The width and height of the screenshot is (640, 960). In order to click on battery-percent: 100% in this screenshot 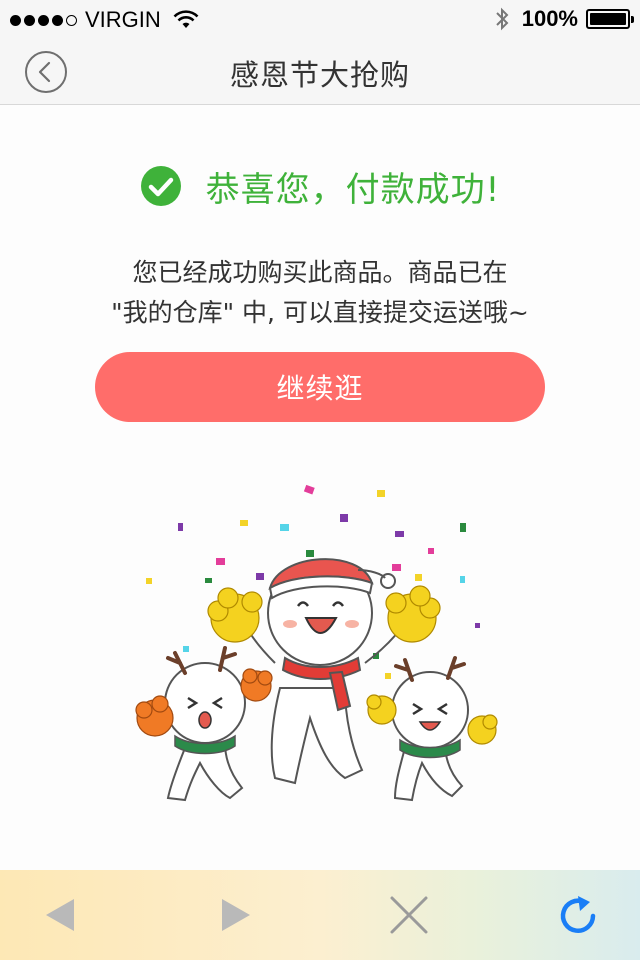, I will do `click(549, 18)`.